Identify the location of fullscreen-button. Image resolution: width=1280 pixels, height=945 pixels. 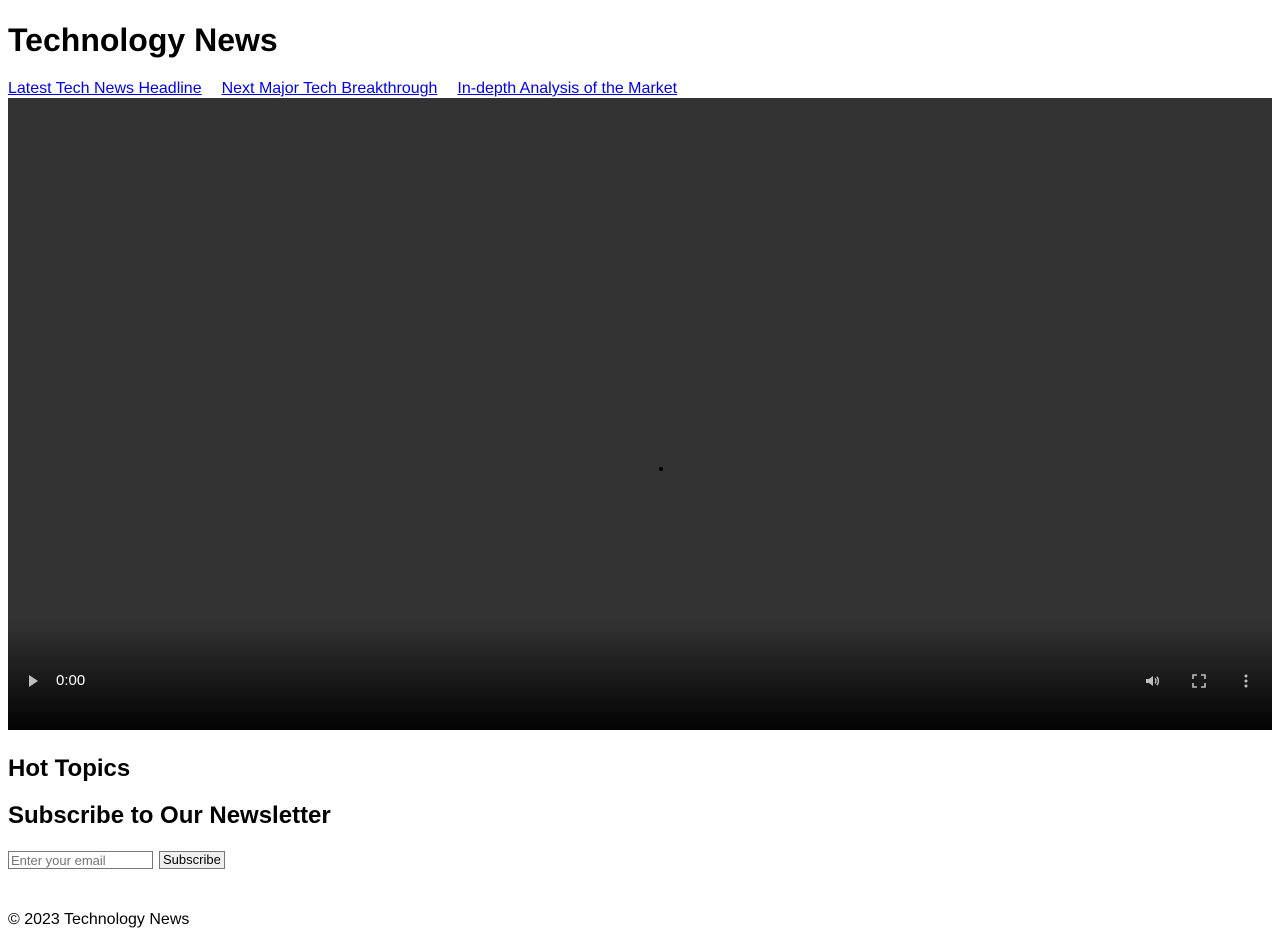
(1199, 681).